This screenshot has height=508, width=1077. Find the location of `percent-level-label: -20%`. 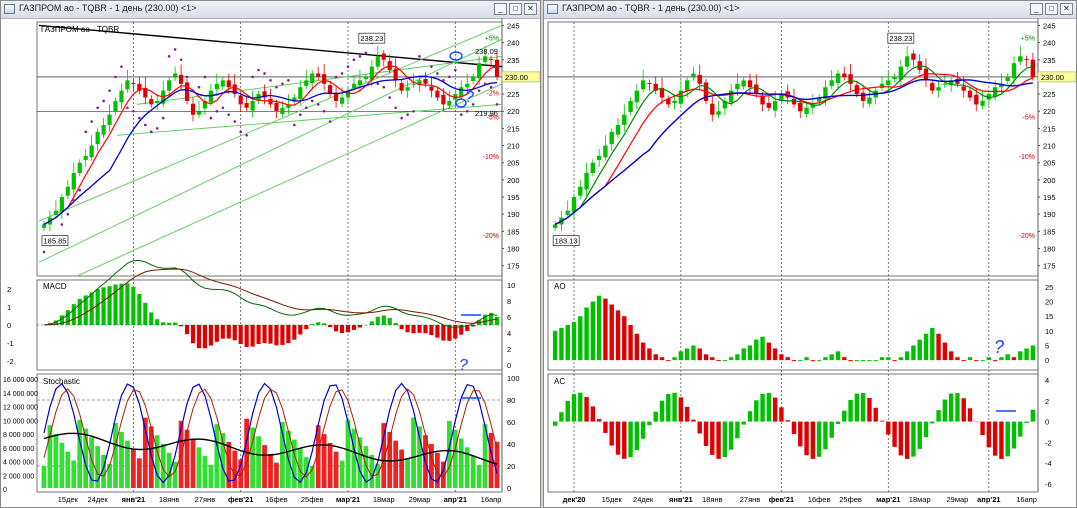

percent-level-label: -20% is located at coordinates (491, 236).